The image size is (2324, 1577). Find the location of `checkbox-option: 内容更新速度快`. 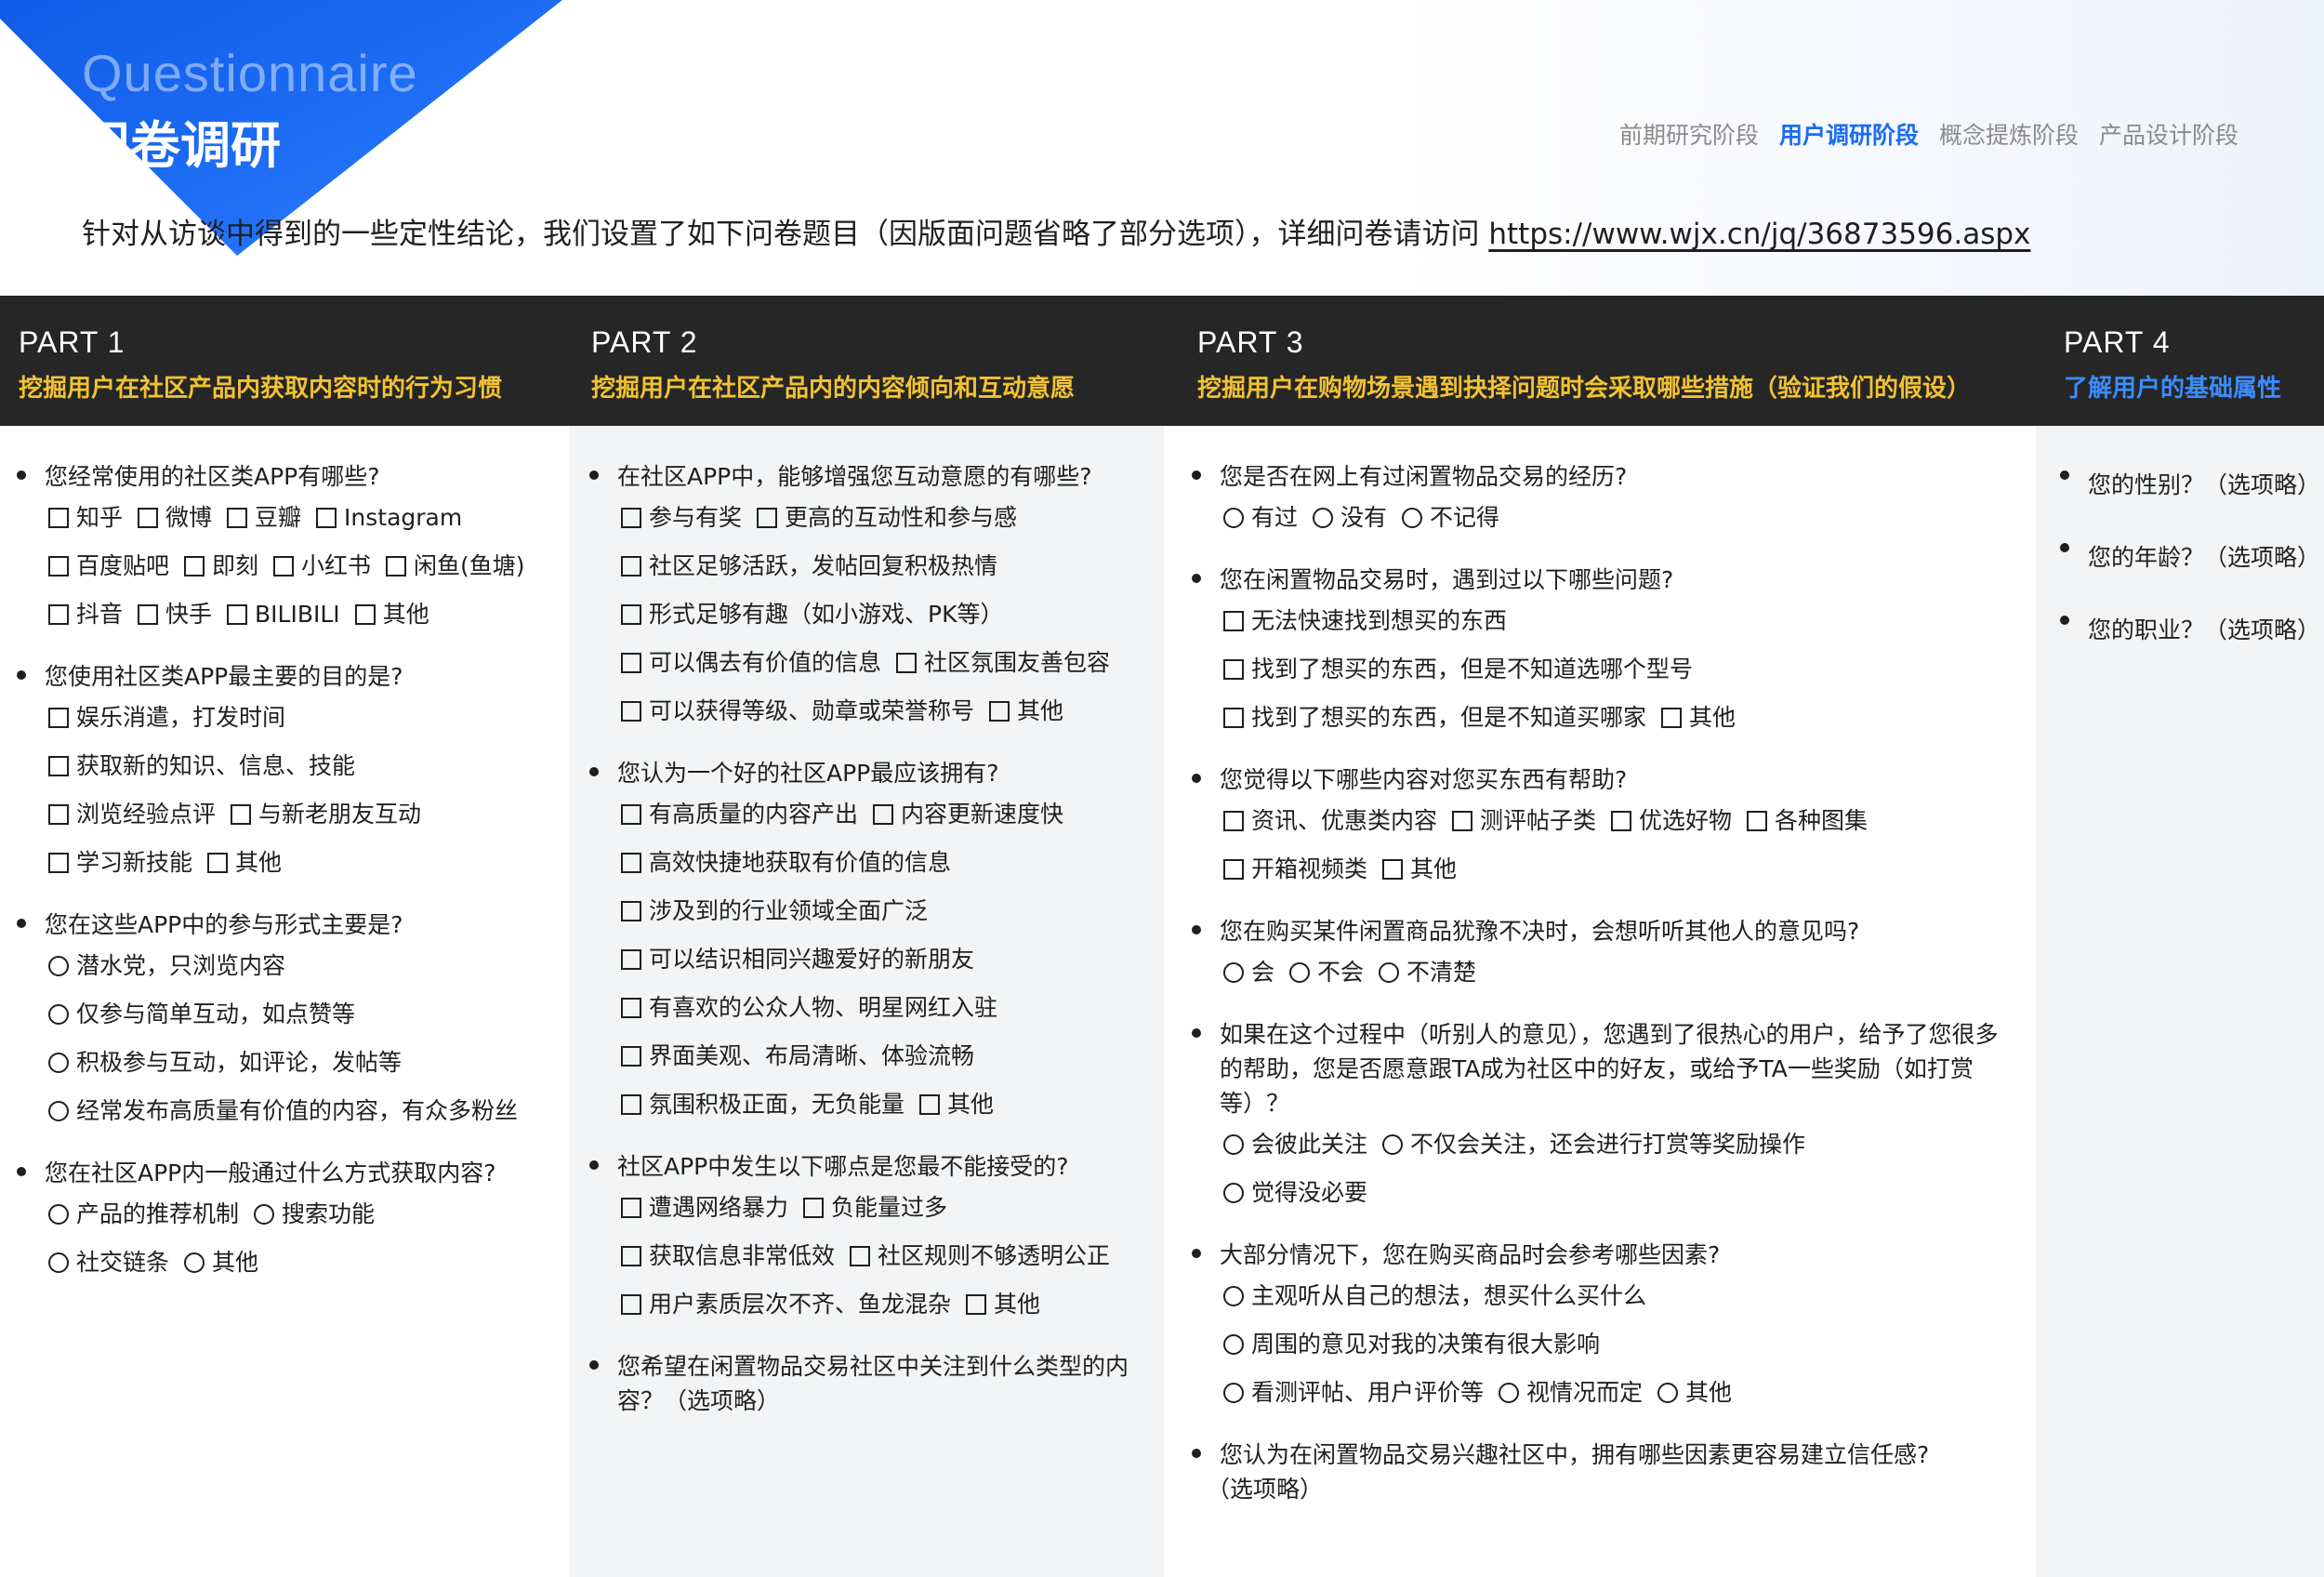

checkbox-option: 内容更新速度快 is located at coordinates (968, 814).